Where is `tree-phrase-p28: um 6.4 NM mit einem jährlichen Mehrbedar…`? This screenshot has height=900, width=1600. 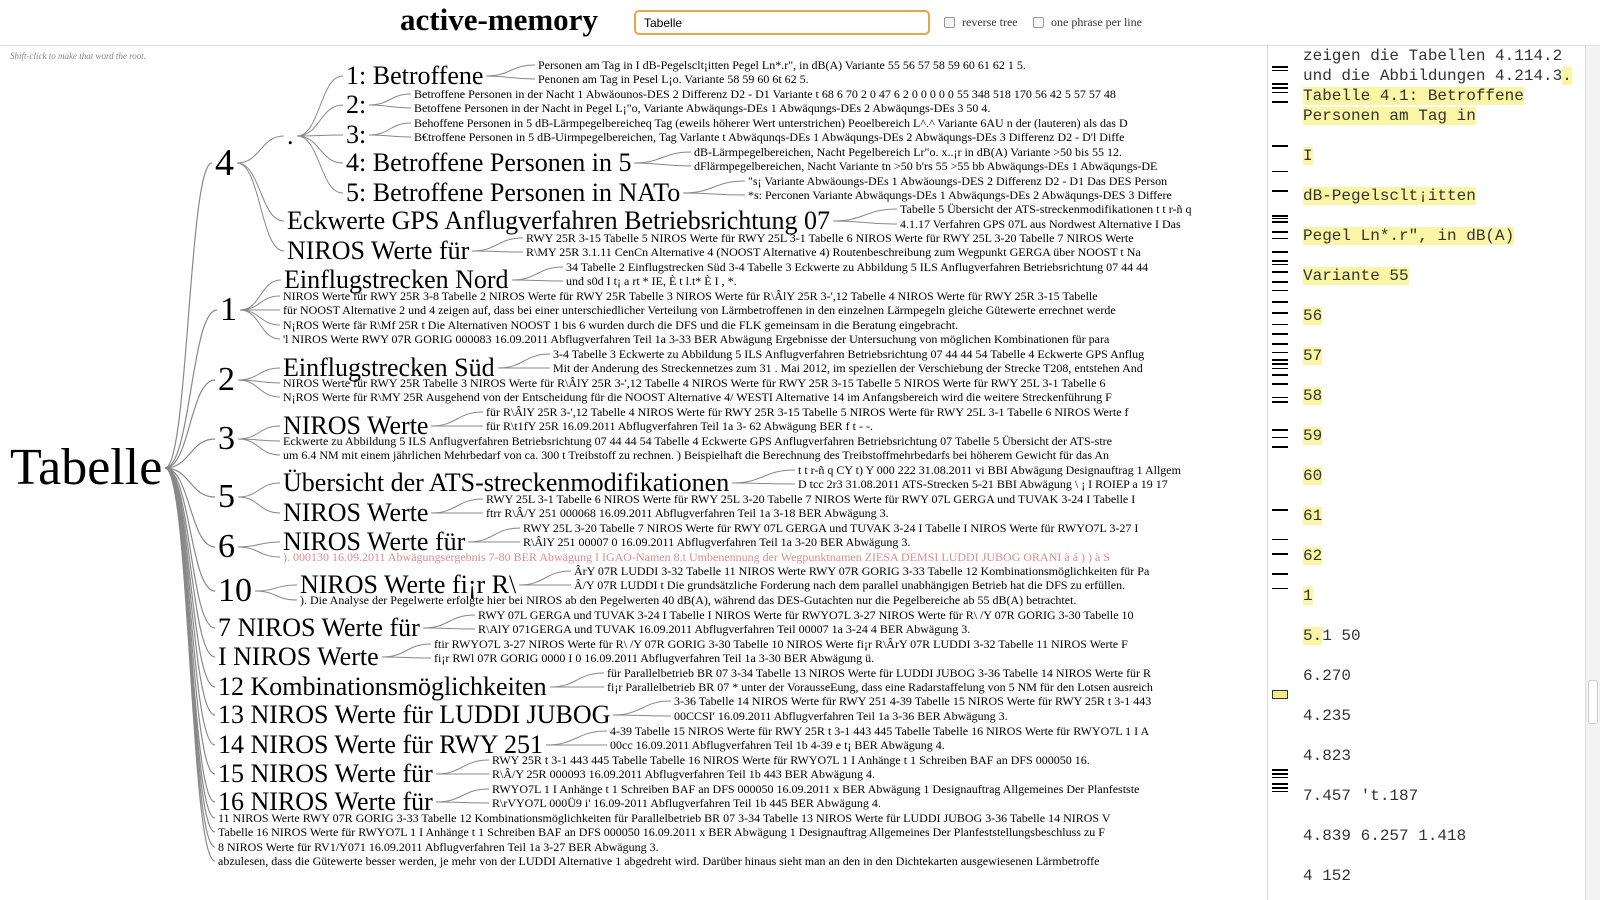 tree-phrase-p28: um 6.4 NM mit einem jährlichen Mehrbedar… is located at coordinates (696, 455).